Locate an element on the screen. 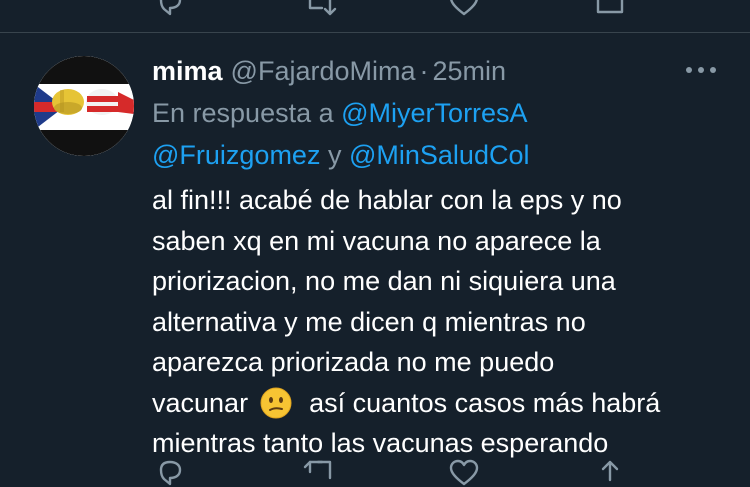 This screenshot has height=487, width=750. like-count: 2 is located at coordinates (486, 2).